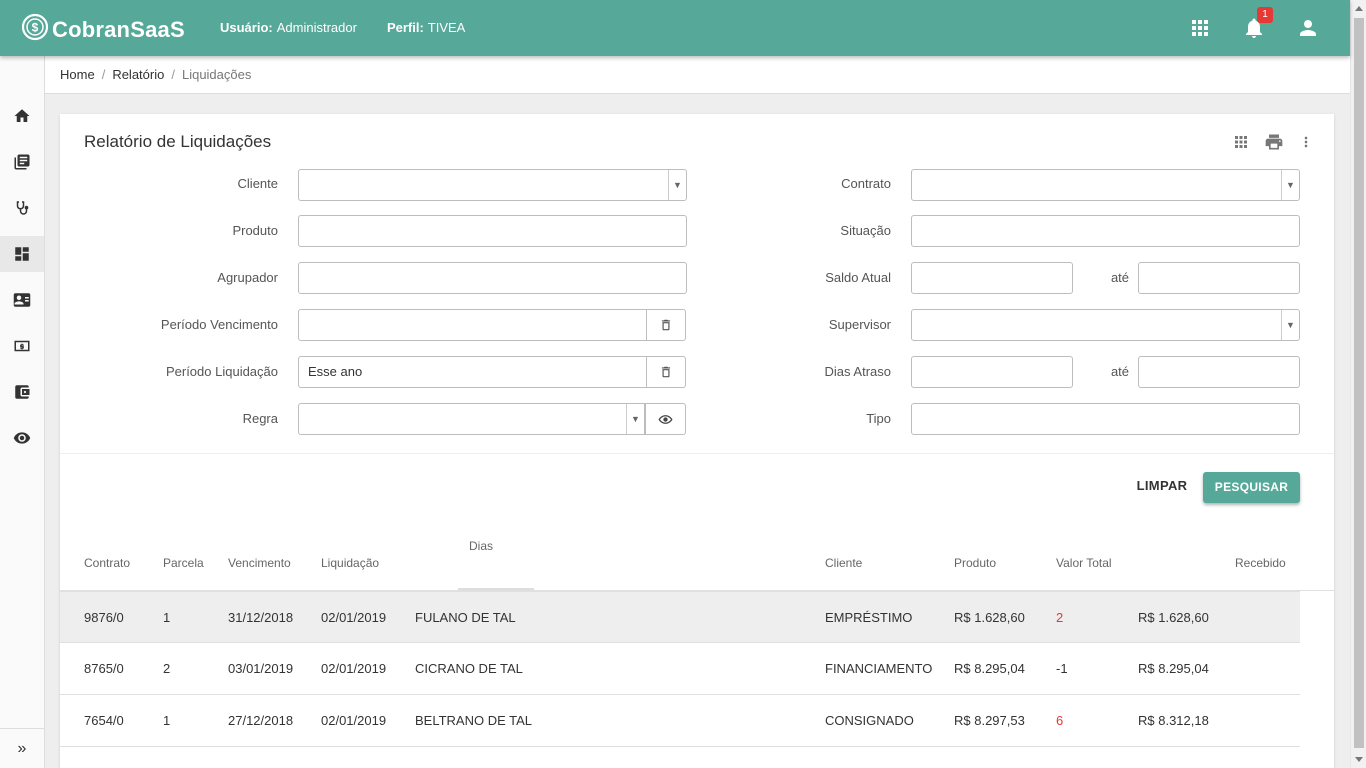 The image size is (1366, 768). Describe the element at coordinates (1219, 372) in the screenshot. I see `dias-atraso-to-input` at that location.